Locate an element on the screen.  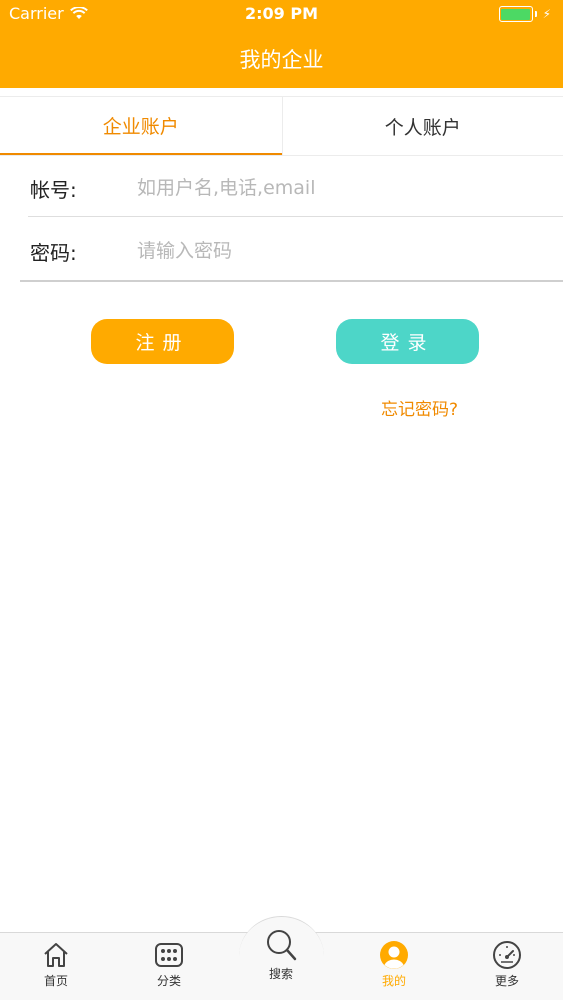
tab-enterprise-account: 企业账户 is located at coordinates (141, 126).